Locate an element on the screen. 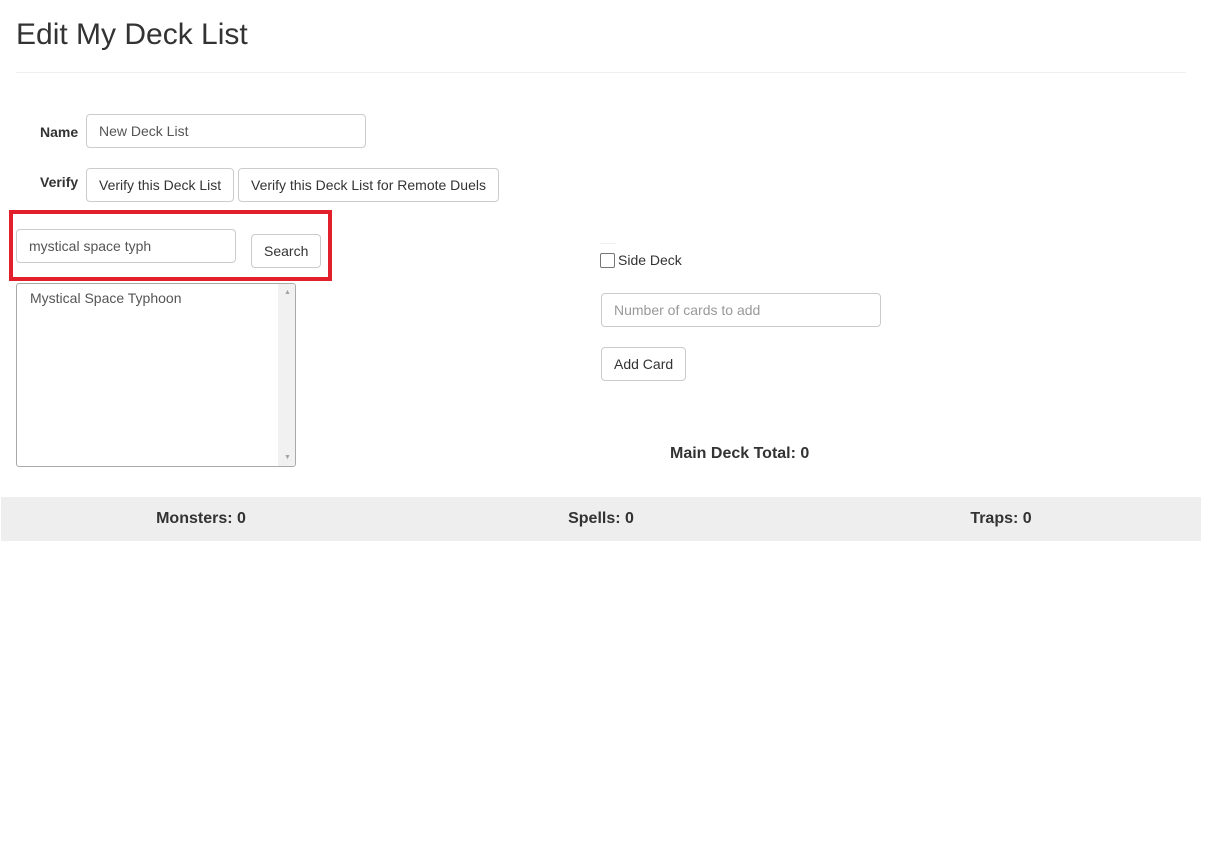  divider is located at coordinates (608, 243).